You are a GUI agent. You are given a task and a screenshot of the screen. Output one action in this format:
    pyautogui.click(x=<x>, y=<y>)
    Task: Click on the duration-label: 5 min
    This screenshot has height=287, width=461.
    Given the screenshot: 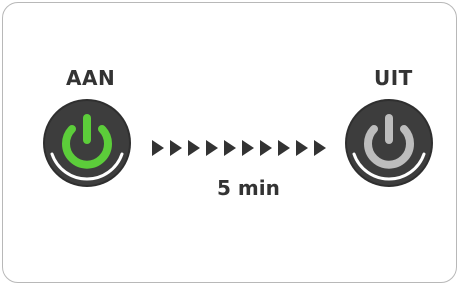 What is the action you would take?
    pyautogui.click(x=248, y=188)
    